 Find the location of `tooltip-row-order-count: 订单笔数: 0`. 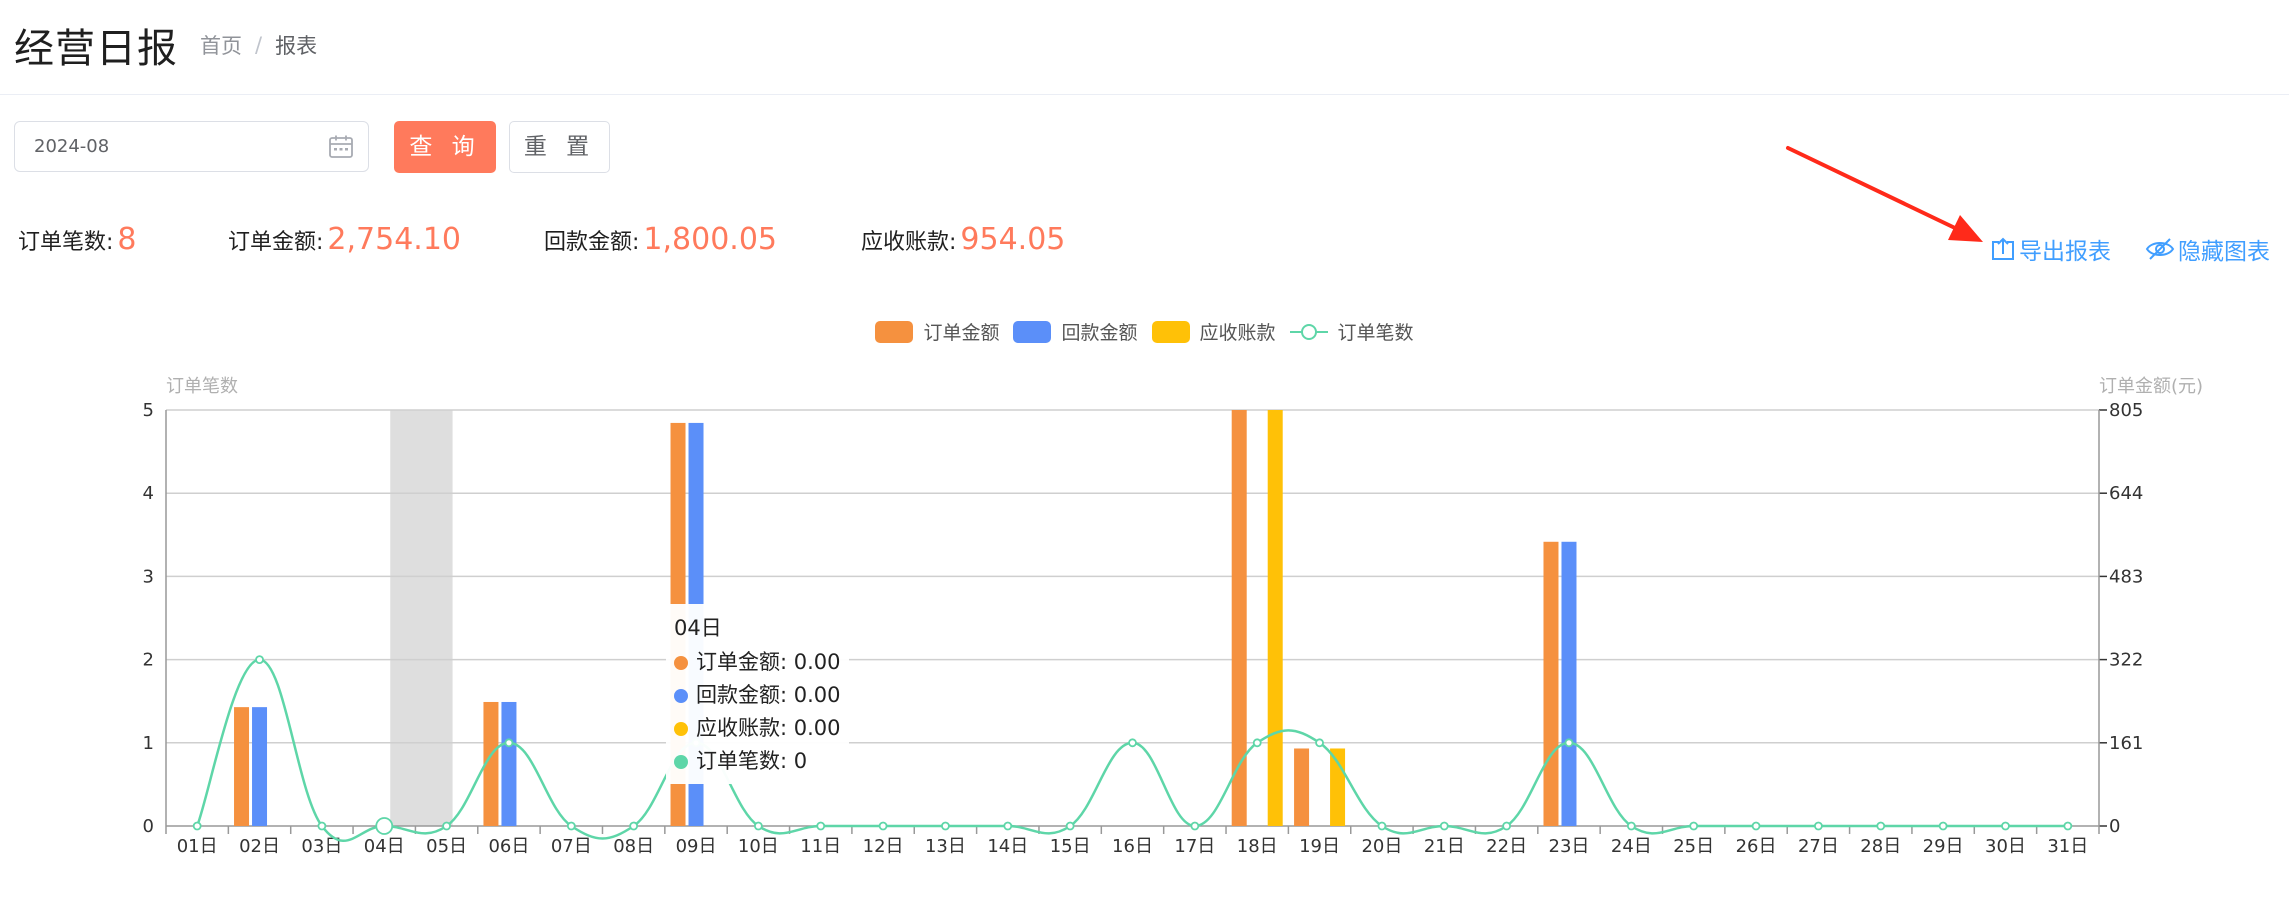

tooltip-row-order-count: 订单笔数: 0 is located at coordinates (757, 761).